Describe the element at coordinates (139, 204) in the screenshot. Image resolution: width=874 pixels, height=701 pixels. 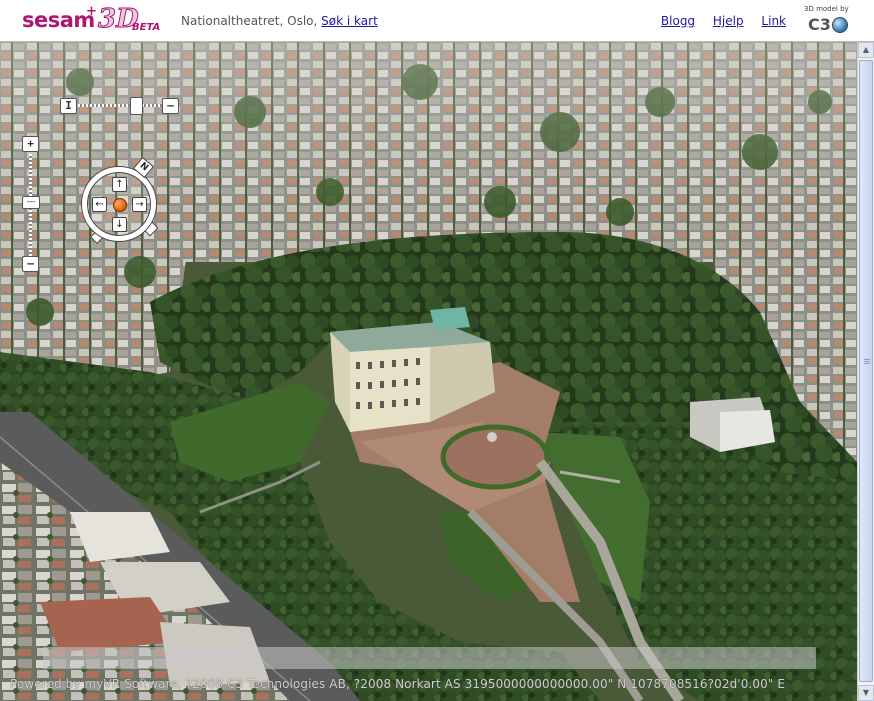
I see `pan-right-button: →` at that location.